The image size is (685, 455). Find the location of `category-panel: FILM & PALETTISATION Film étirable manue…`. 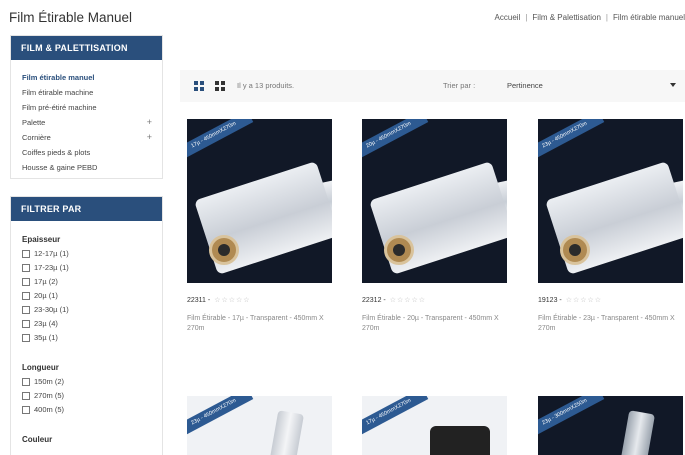

category-panel: FILM & PALETTISATION Film étirable manue… is located at coordinates (86, 107).